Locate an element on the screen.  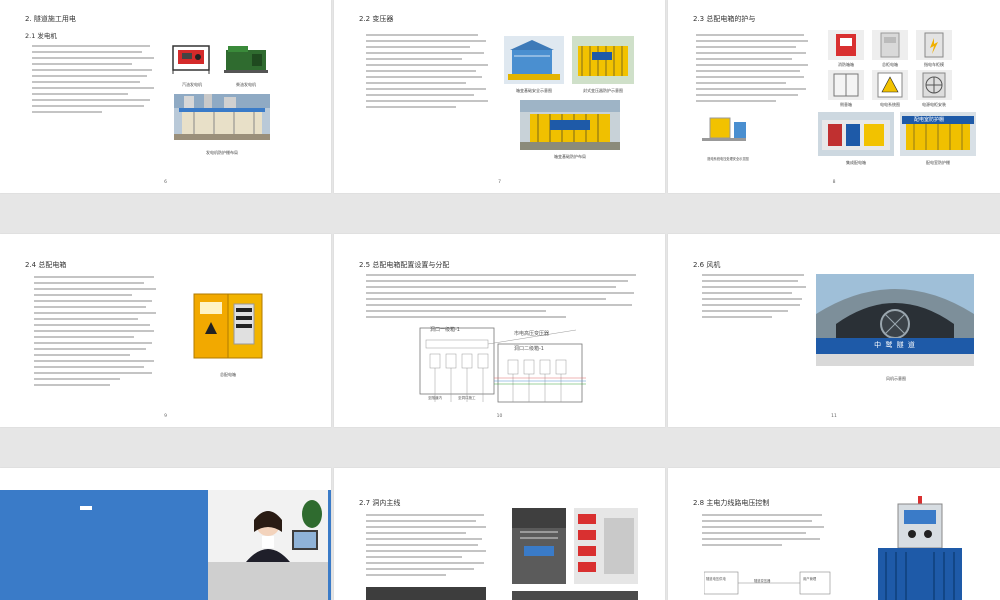
caption-transformer-base: 箱变基础安全示意图 is located at coordinates (534, 90).